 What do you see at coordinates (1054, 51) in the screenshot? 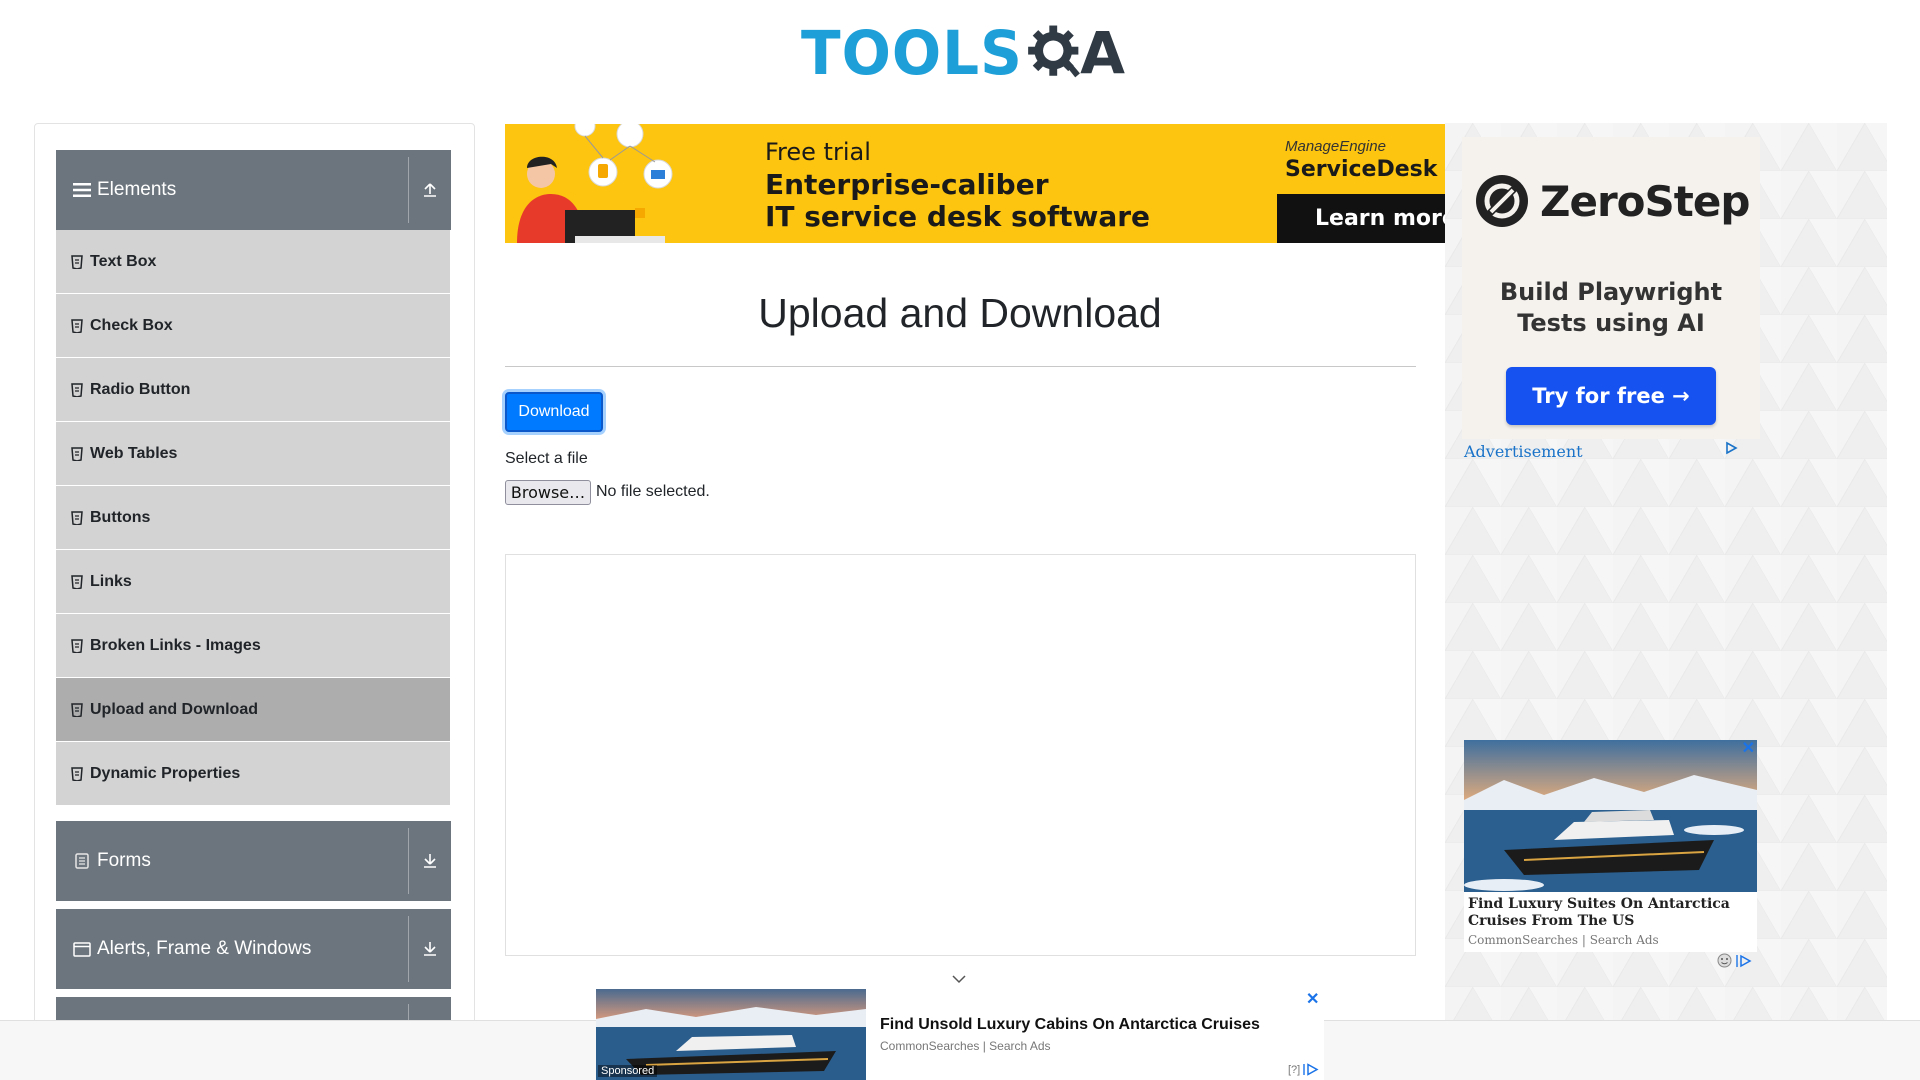
I see `gear-magnifier-icon` at bounding box center [1054, 51].